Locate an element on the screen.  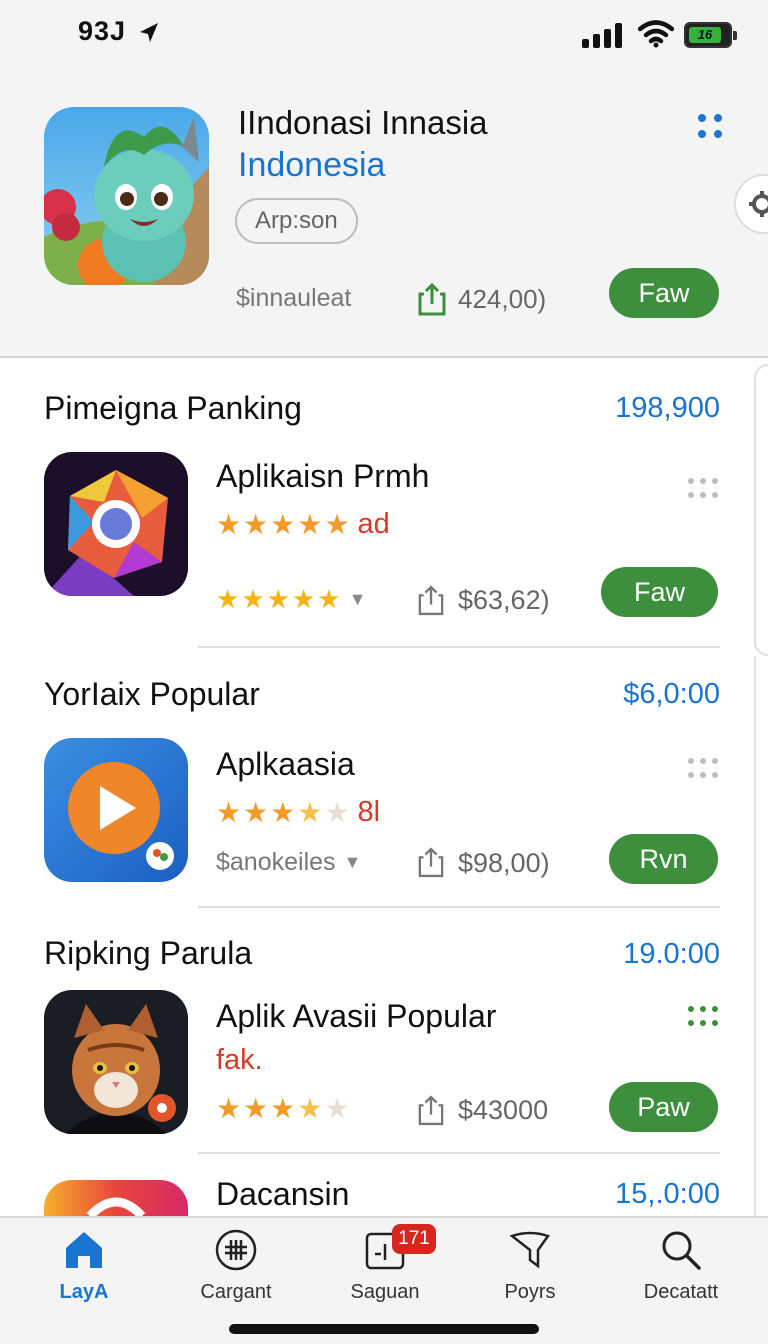
tab-updates: 171 Saguan is located at coordinates (385, 1264).